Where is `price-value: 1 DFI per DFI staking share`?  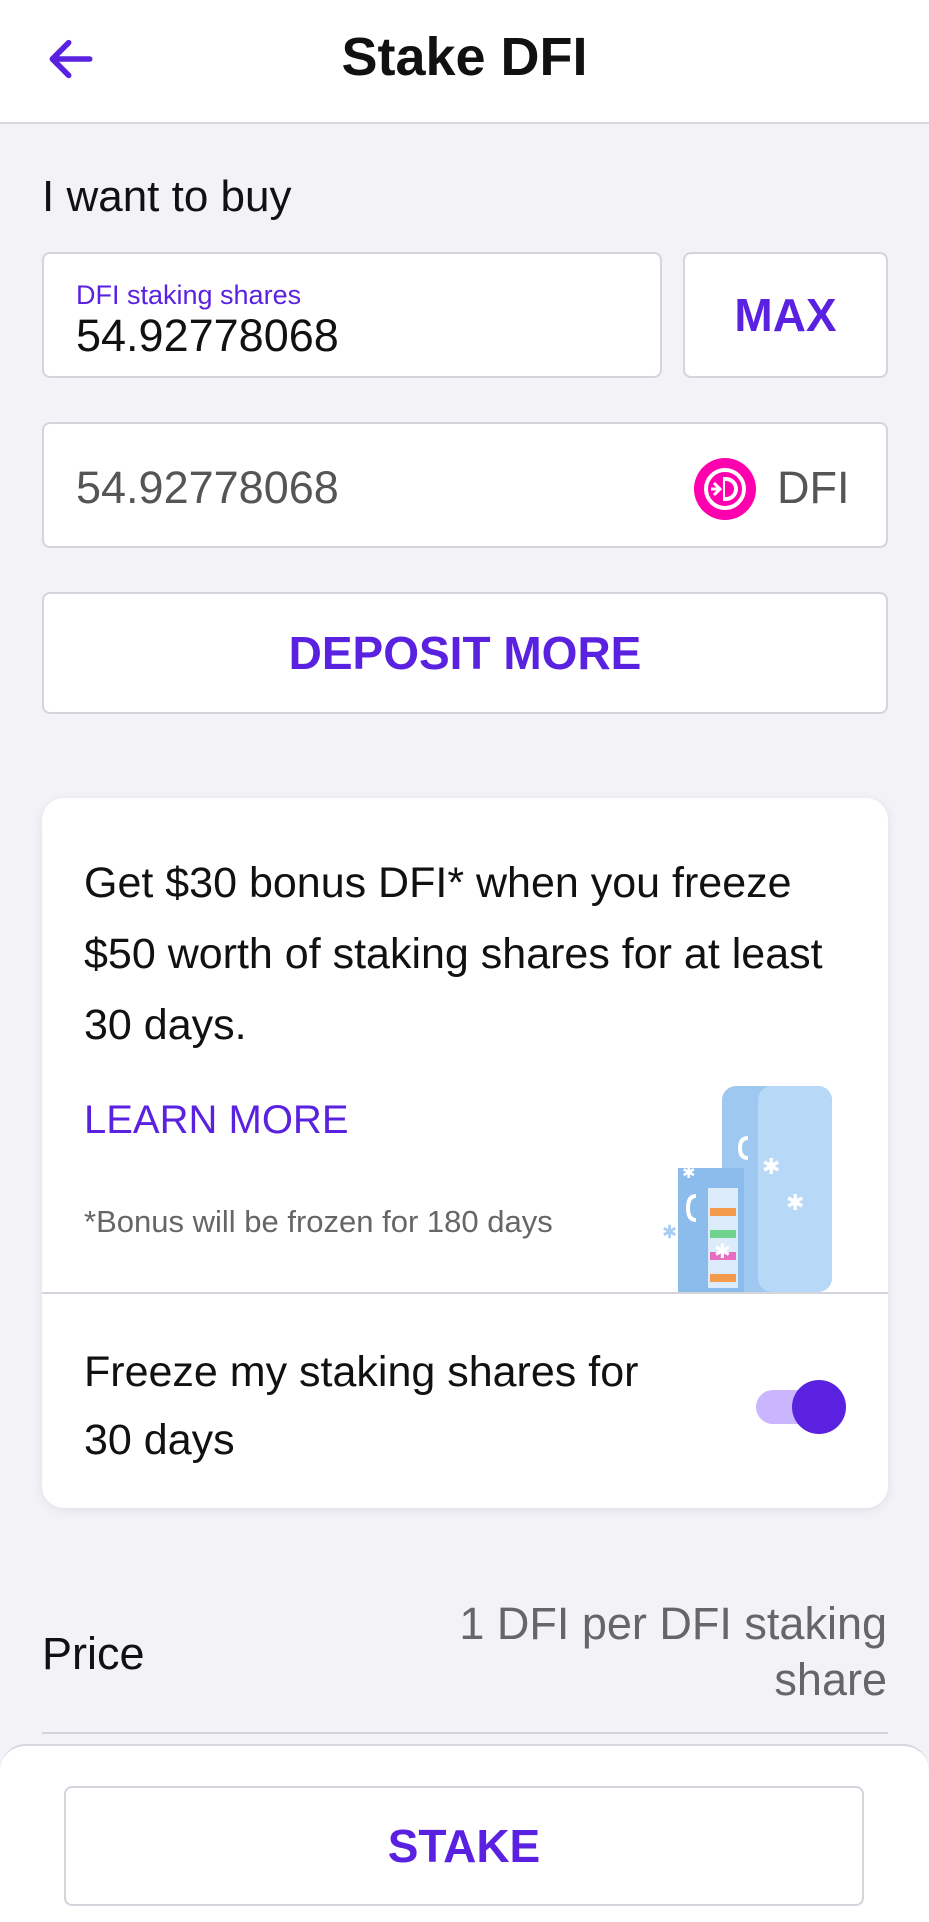
price-value: 1 DFI per DFI staking share is located at coordinates (673, 1651).